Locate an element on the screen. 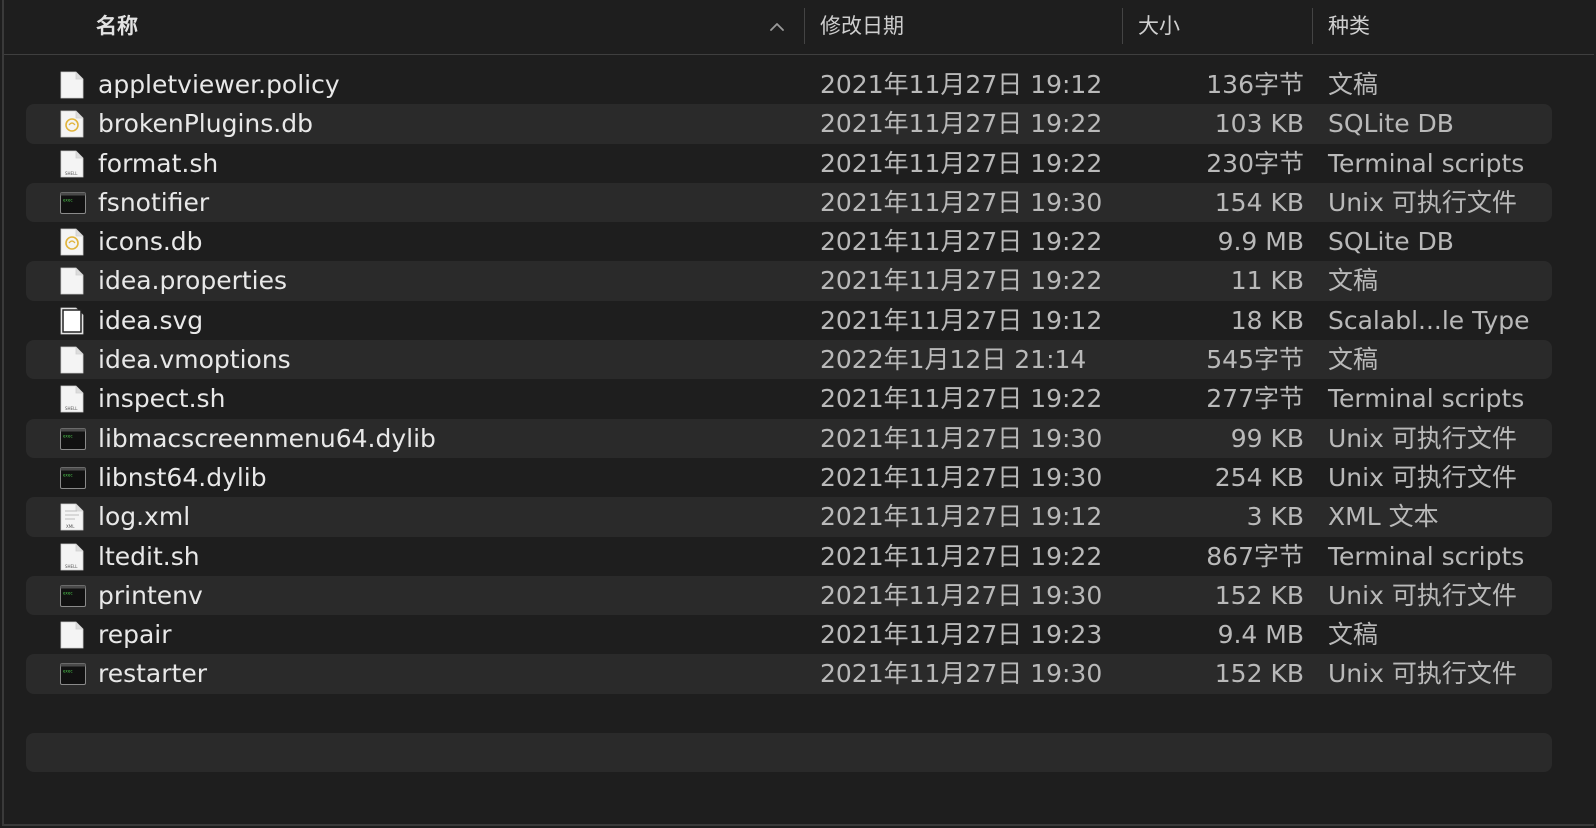 This screenshot has width=1596, height=828. file-size: 545字节 is located at coordinates (1255, 360).